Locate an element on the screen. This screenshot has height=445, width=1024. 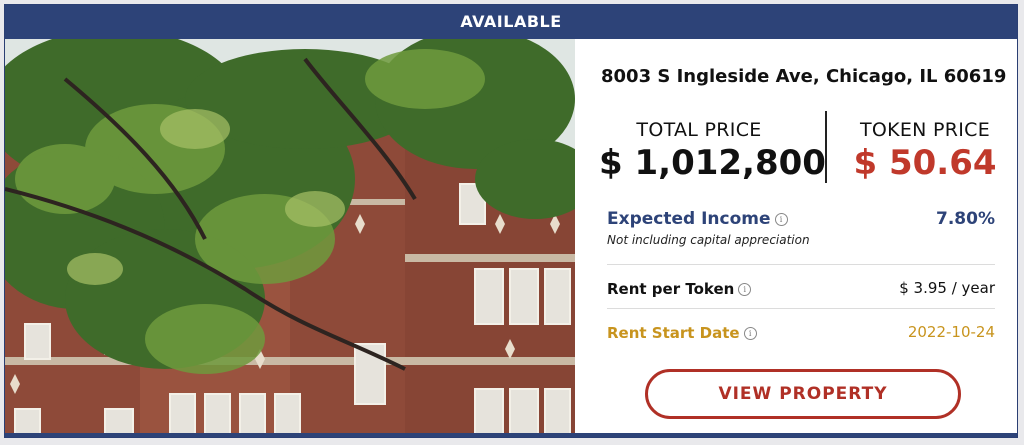
total-price-block: TOTAL PRICE $ 1,012,800 is located at coordinates (712, 151).